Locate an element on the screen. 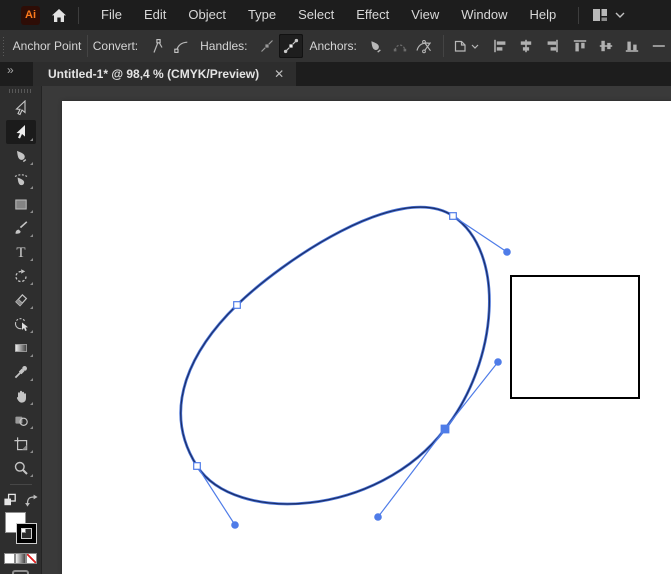 This screenshot has height=574, width=671. rectangle-tool is located at coordinates (21, 204).